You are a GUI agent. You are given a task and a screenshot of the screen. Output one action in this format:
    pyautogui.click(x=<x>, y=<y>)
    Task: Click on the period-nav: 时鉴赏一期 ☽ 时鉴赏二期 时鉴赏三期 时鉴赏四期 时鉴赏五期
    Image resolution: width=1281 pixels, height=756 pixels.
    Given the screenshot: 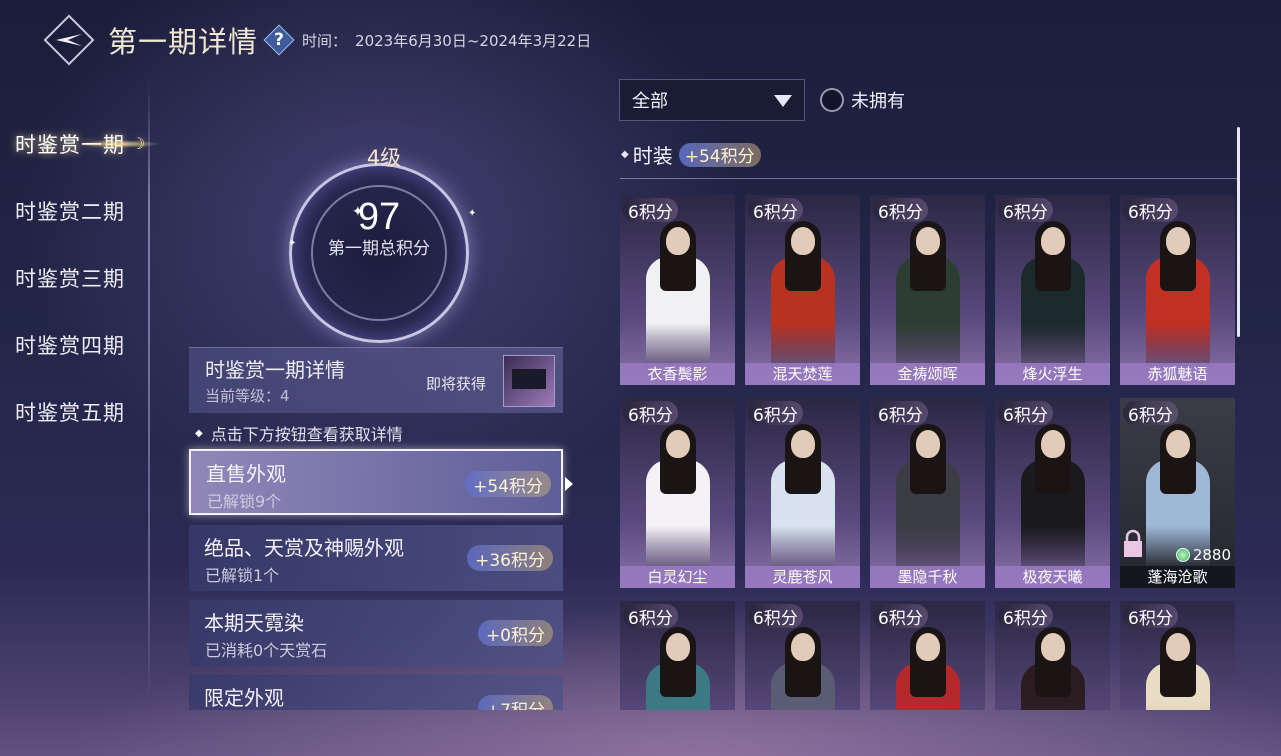 What is the action you would take?
    pyautogui.click(x=80, y=277)
    